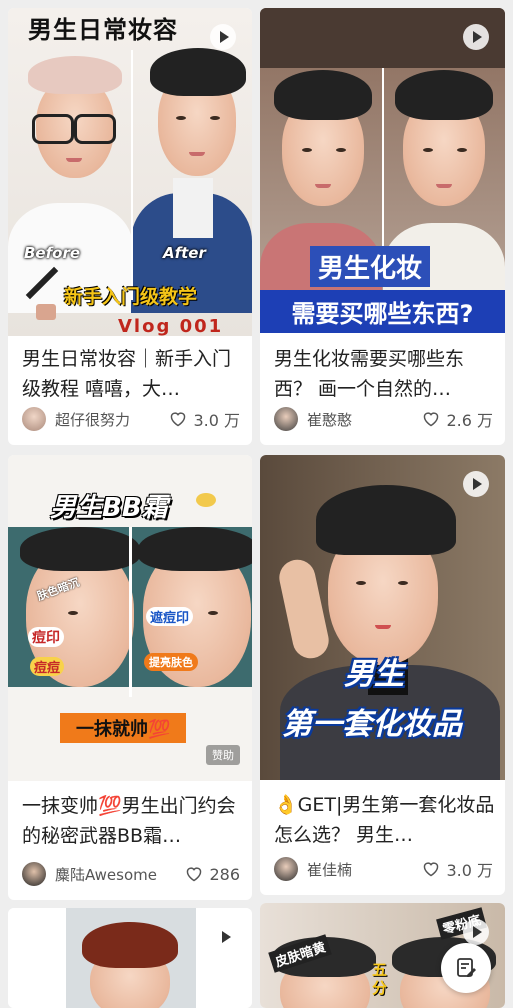  Describe the element at coordinates (374, 674) in the screenshot. I see `thumbnail-banner-1: 男生` at that location.